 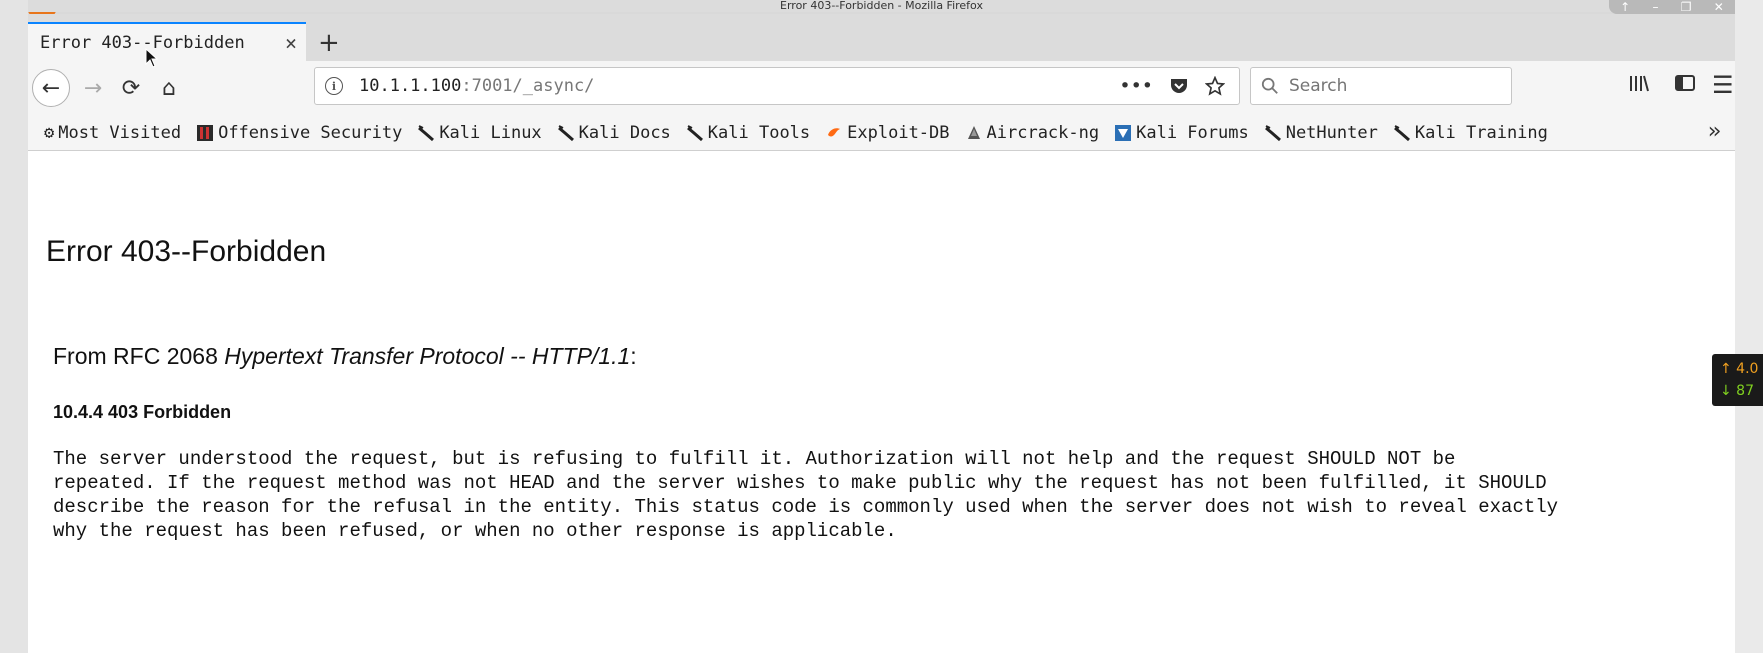 What do you see at coordinates (898, 132) in the screenshot?
I see `bookmark-label: Exploit-DB` at bounding box center [898, 132].